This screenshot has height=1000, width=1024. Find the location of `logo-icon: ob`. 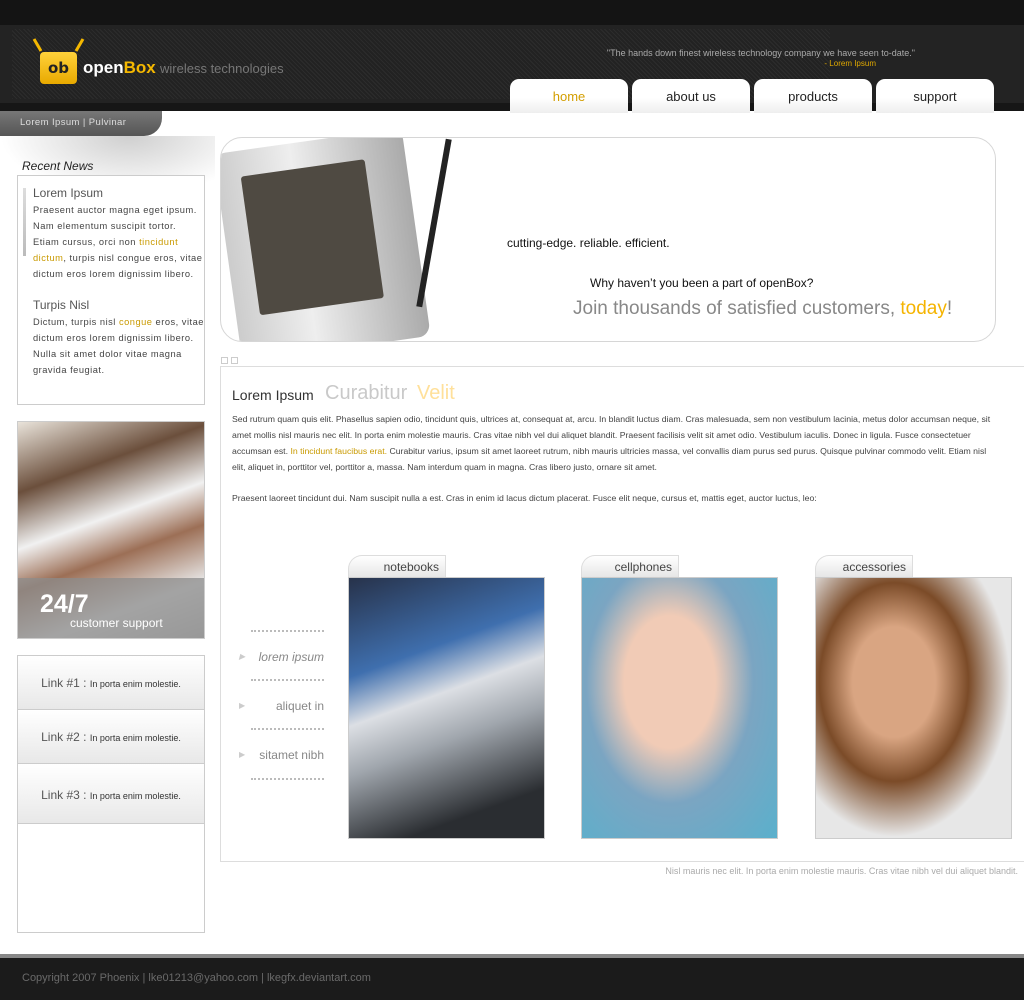

logo-icon: ob is located at coordinates (58, 68).